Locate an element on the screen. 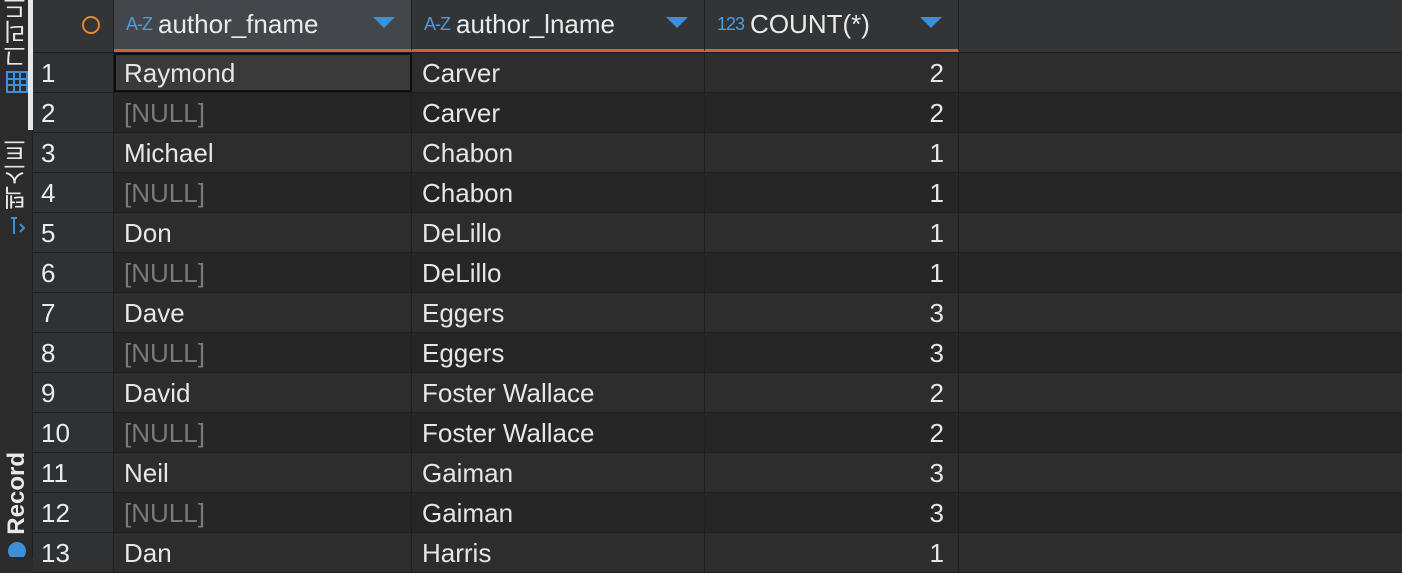 Image resolution: width=1402 pixels, height=573 pixels. column-header-author-lname: A-Z author_lname is located at coordinates (558, 26).